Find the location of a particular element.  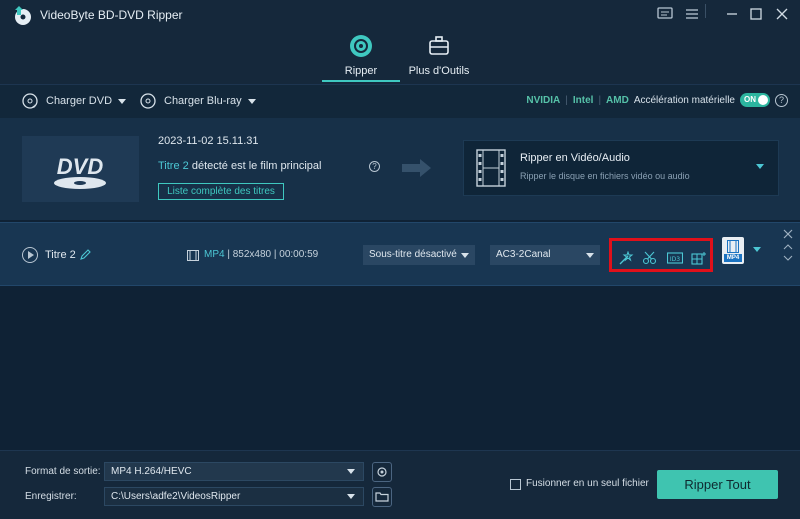

play-icon is located at coordinates (30, 255).